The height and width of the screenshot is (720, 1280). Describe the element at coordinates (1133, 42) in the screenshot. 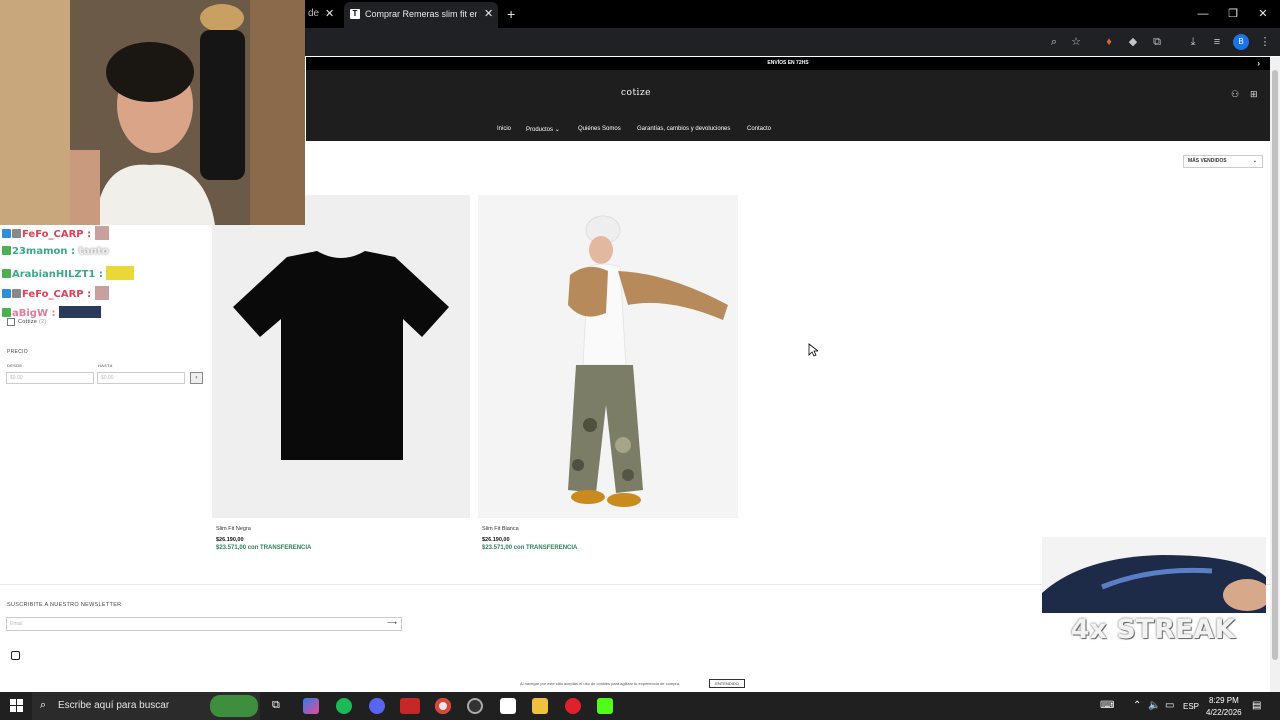

I see `extension-2-icon: ◆` at that location.